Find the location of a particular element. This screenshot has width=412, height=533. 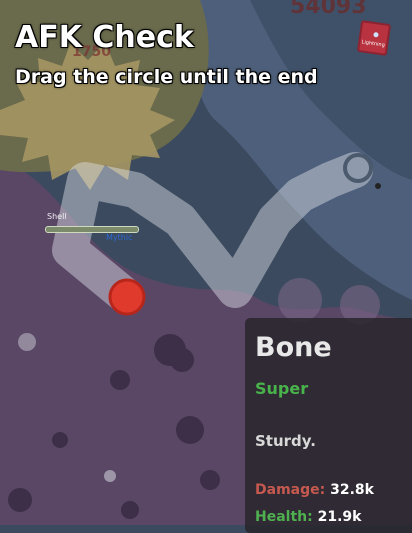

afk-check-title: AFK Check is located at coordinates (104, 37).